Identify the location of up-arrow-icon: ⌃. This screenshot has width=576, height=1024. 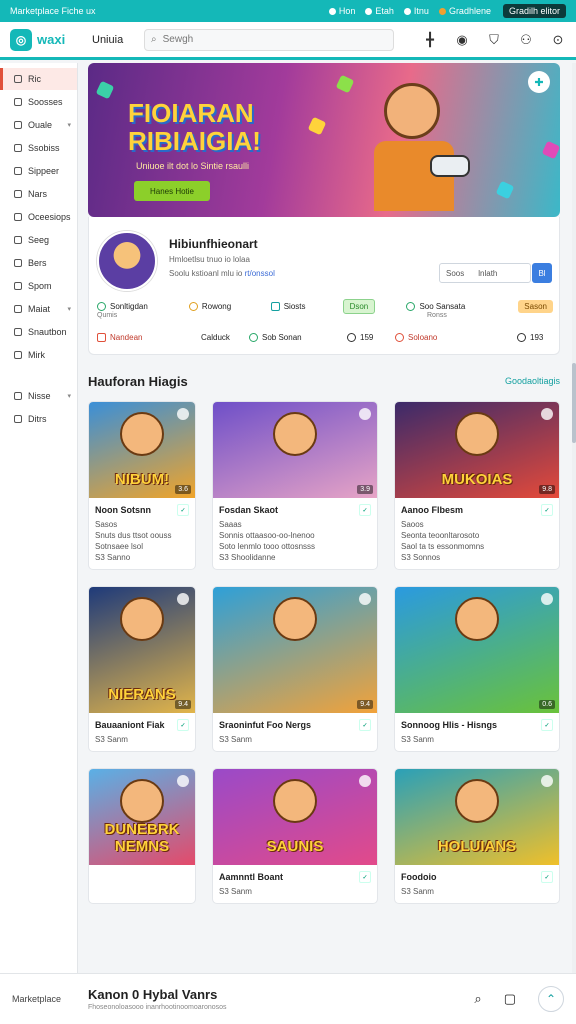
(551, 999).